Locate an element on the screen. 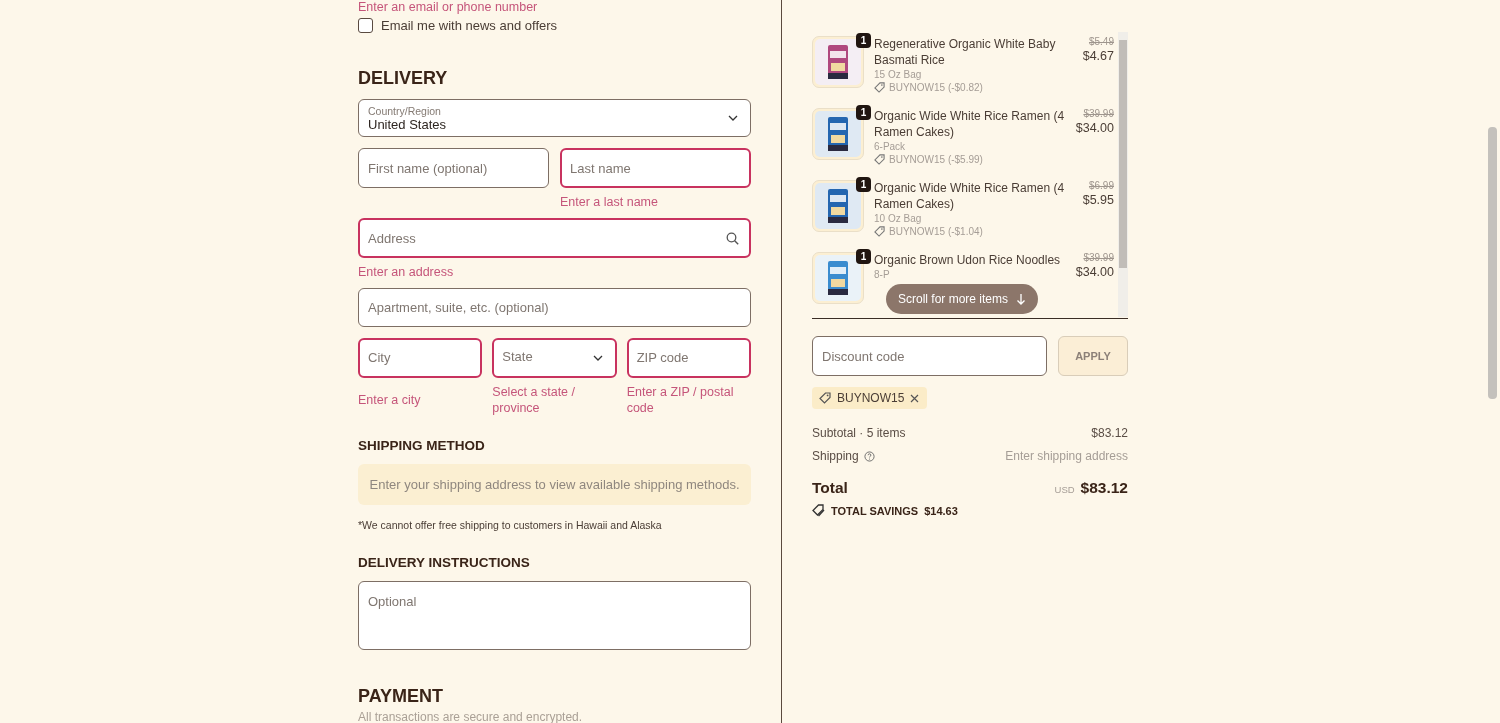  total-value: $83.12 is located at coordinates (1104, 487).